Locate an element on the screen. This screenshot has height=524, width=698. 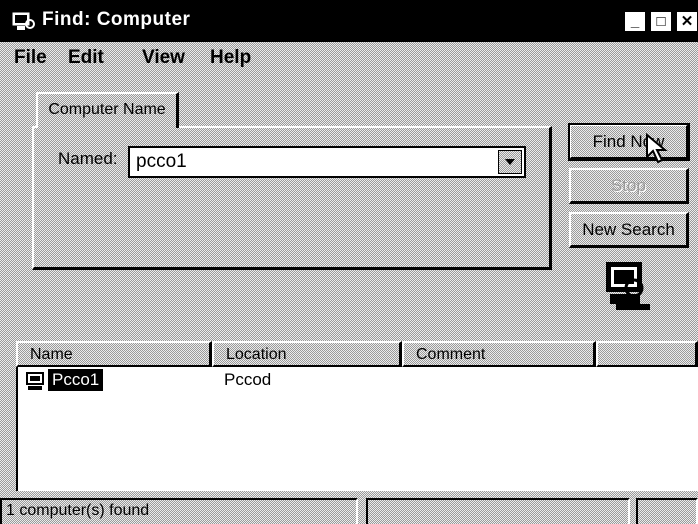
close-button: ✕ is located at coordinates (687, 21).